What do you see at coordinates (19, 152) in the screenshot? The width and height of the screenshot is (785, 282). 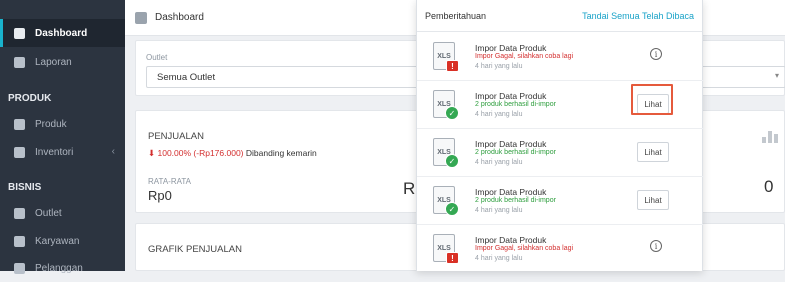 I see `inventory-icon` at bounding box center [19, 152].